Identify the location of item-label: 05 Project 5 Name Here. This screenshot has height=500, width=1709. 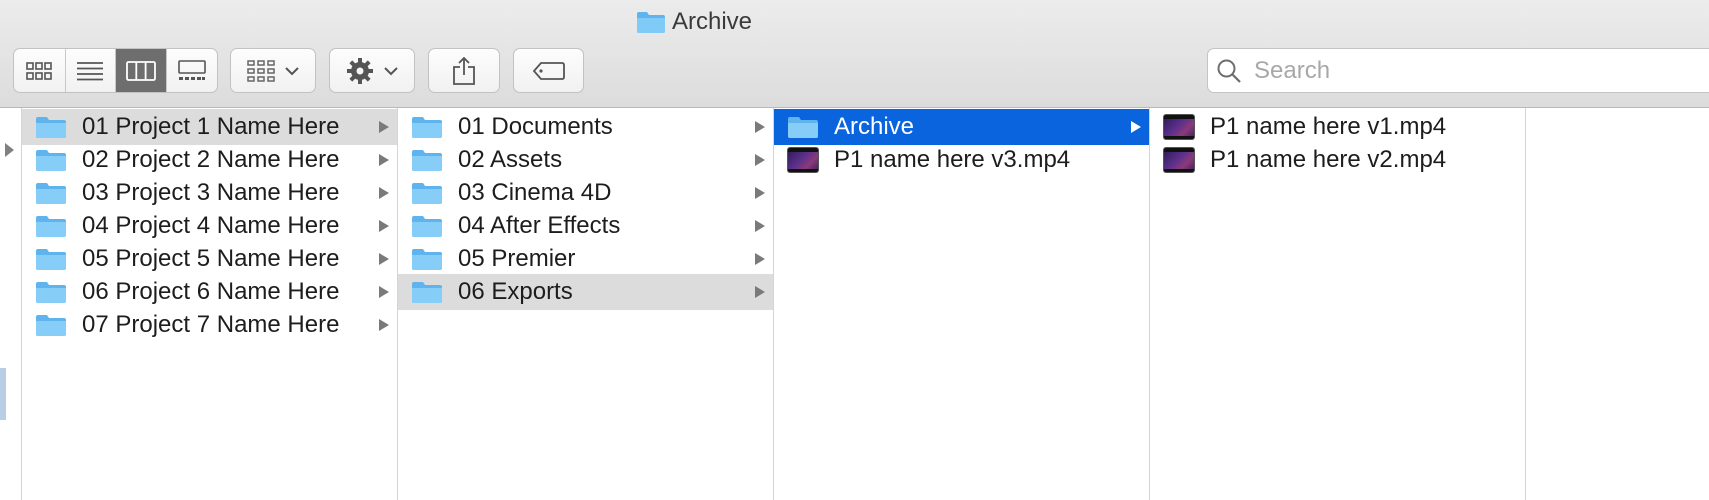
(211, 258).